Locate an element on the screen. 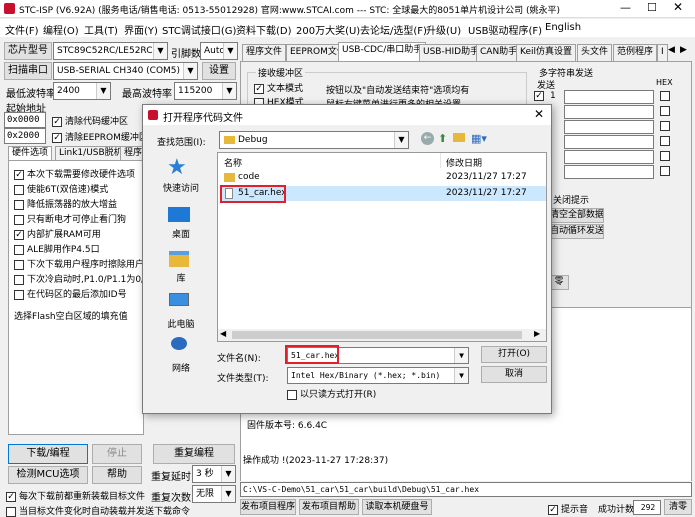 Image resolution: width=695 pixels, height=517 pixels. option-row: ALE脚用作P4.5口 is located at coordinates (57, 248).